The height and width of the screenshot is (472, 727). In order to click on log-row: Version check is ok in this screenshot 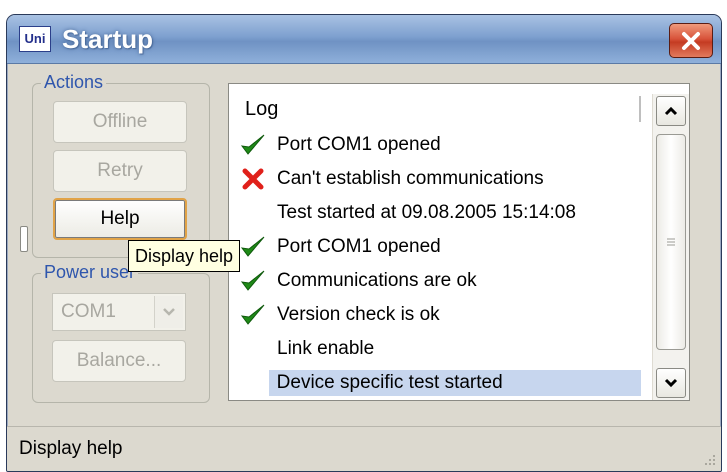, I will do `click(439, 315)`.